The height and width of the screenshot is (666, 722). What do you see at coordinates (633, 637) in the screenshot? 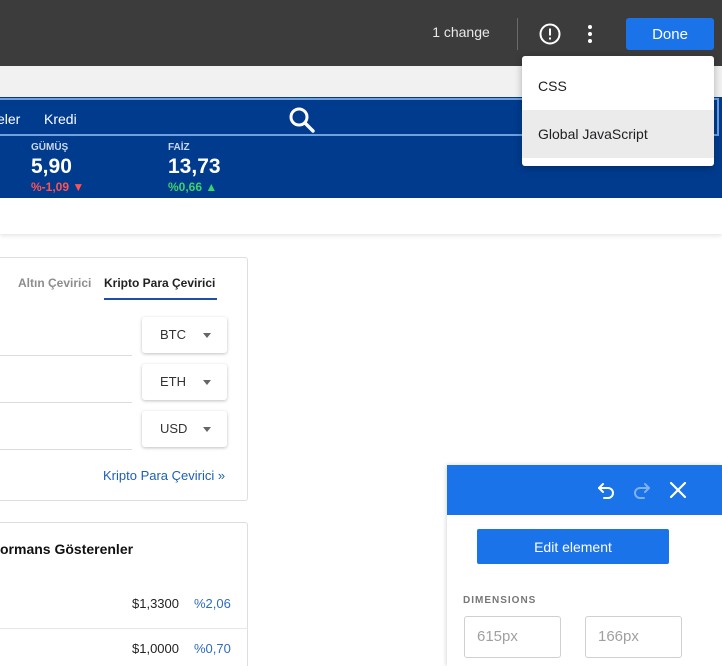
I see `height-input: 166px` at bounding box center [633, 637].